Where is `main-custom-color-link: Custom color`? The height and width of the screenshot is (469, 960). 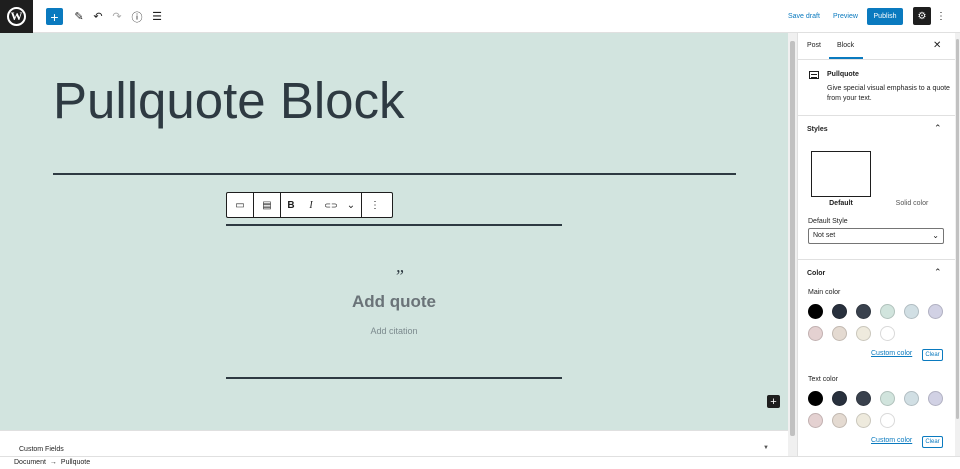 main-custom-color-link: Custom color is located at coordinates (891, 353).